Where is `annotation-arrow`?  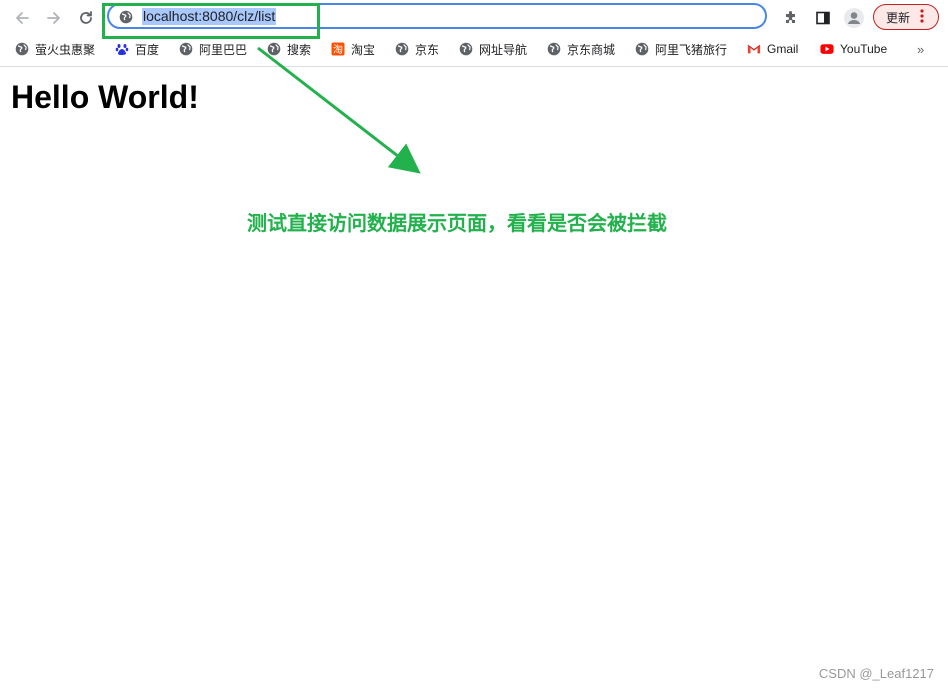 annotation-arrow is located at coordinates (339, 110).